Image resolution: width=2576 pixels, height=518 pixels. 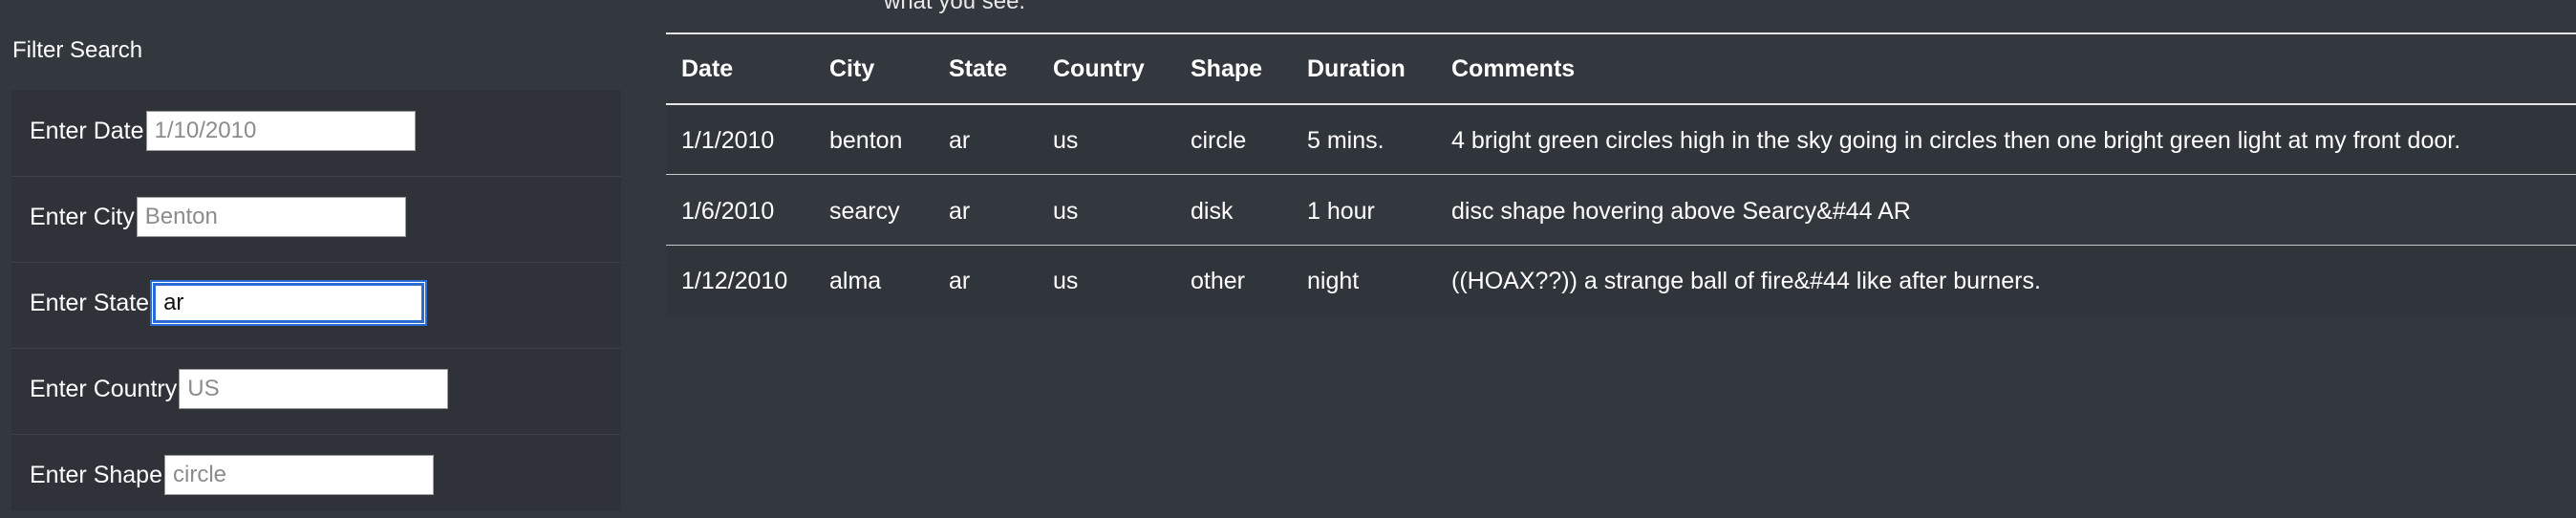 What do you see at coordinates (1341, 211) in the screenshot?
I see `cell-duration: 1 hour` at bounding box center [1341, 211].